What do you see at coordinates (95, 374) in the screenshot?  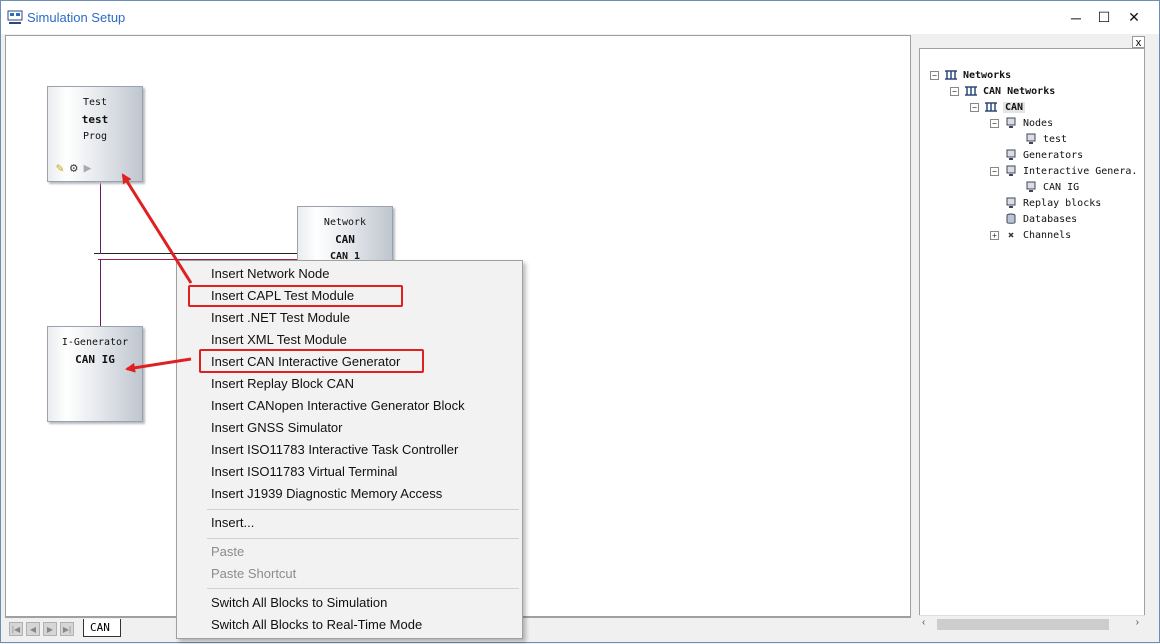 I see `interactive-generator-block: I-Generator CAN IG` at bounding box center [95, 374].